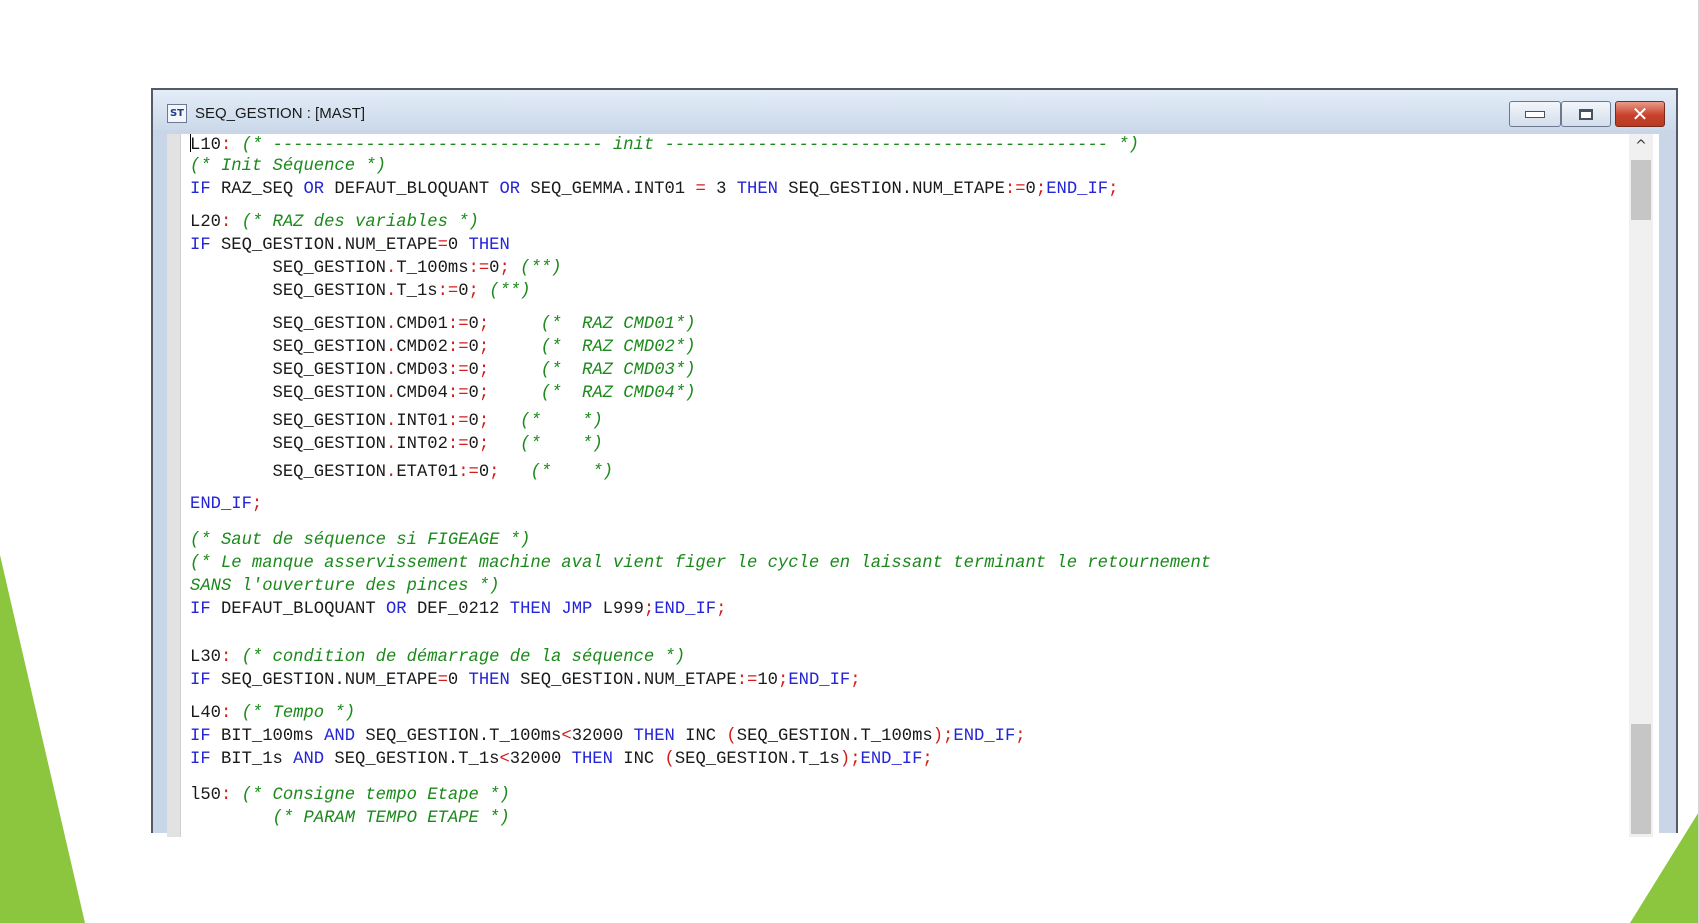  Describe the element at coordinates (42, 739) in the screenshot. I see `left-green-triangle` at that location.